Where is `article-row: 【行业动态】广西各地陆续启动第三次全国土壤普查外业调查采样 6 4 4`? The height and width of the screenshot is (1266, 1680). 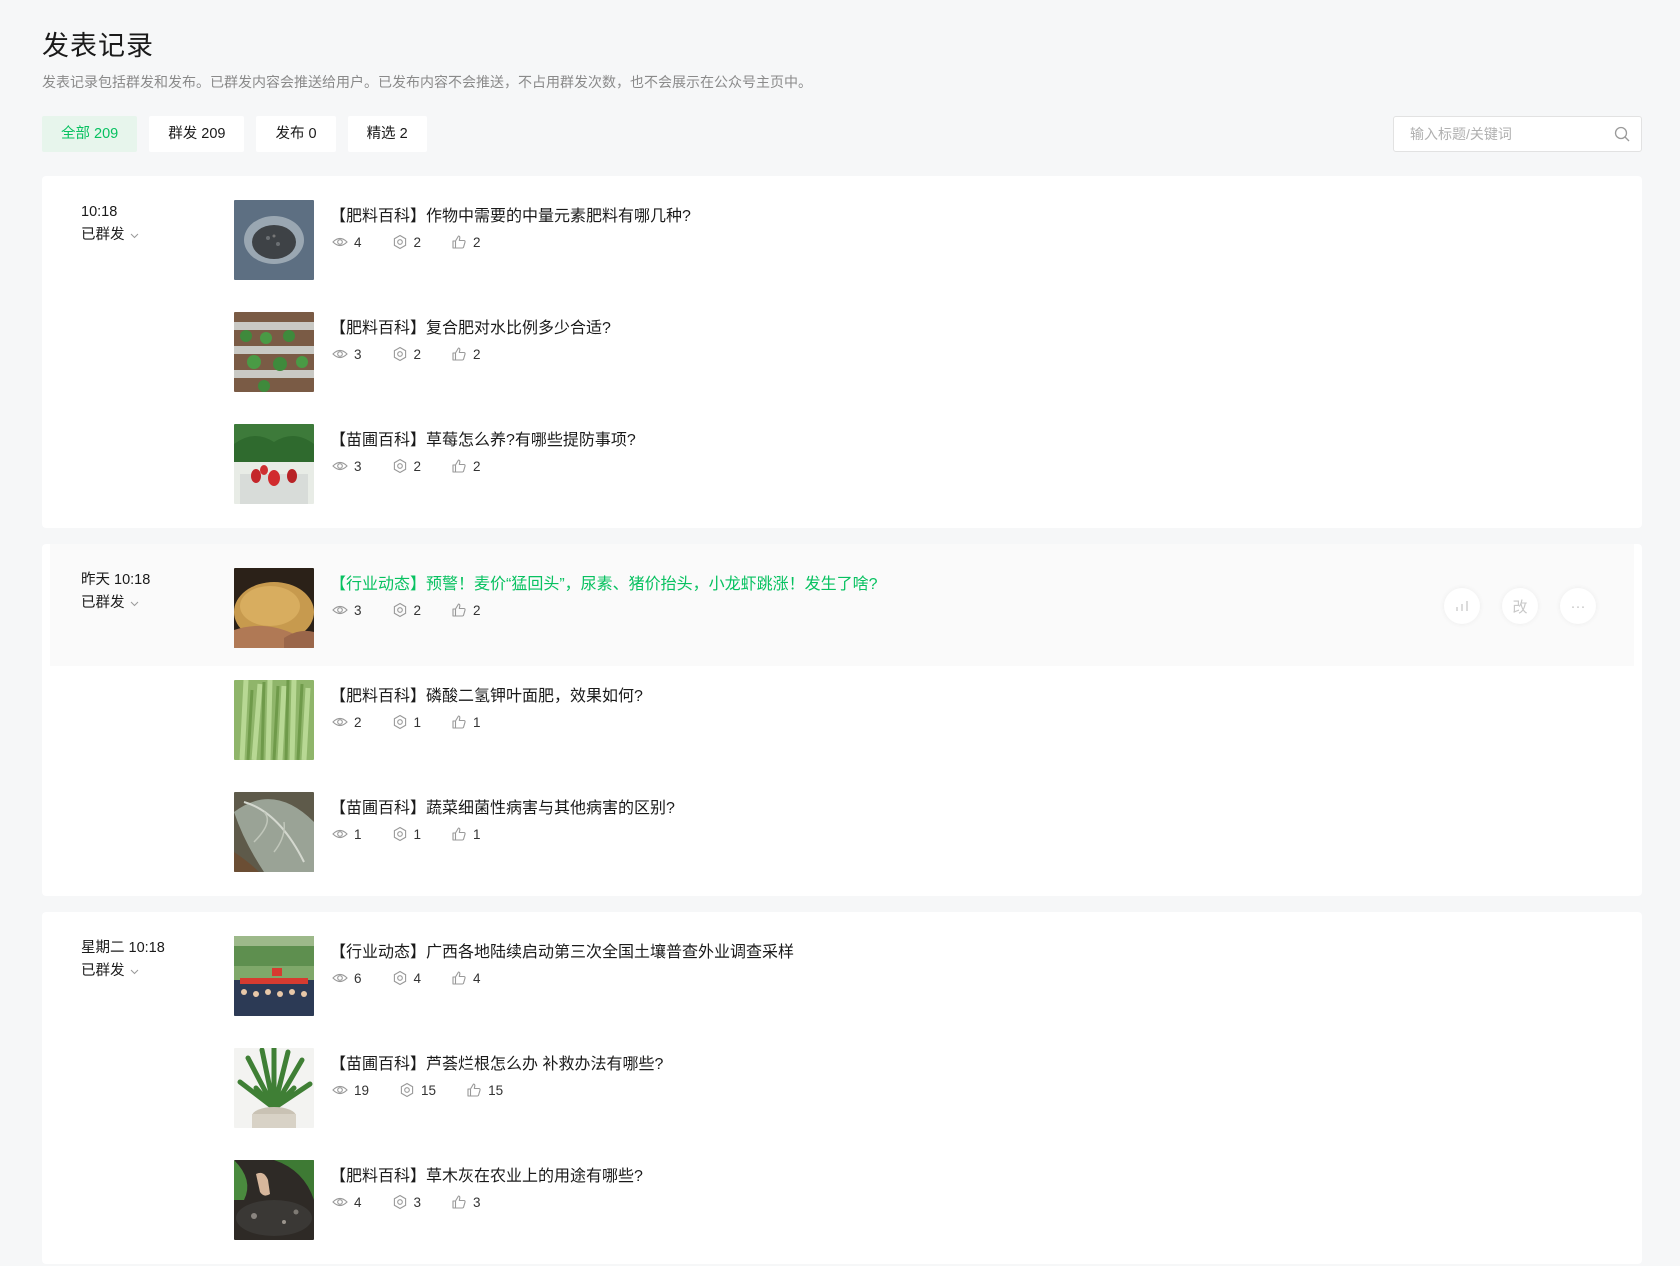
article-row: 【行业动态】广西各地陆续启动第三次全国土壤普查外业调查采样 6 4 4 is located at coordinates (842, 992).